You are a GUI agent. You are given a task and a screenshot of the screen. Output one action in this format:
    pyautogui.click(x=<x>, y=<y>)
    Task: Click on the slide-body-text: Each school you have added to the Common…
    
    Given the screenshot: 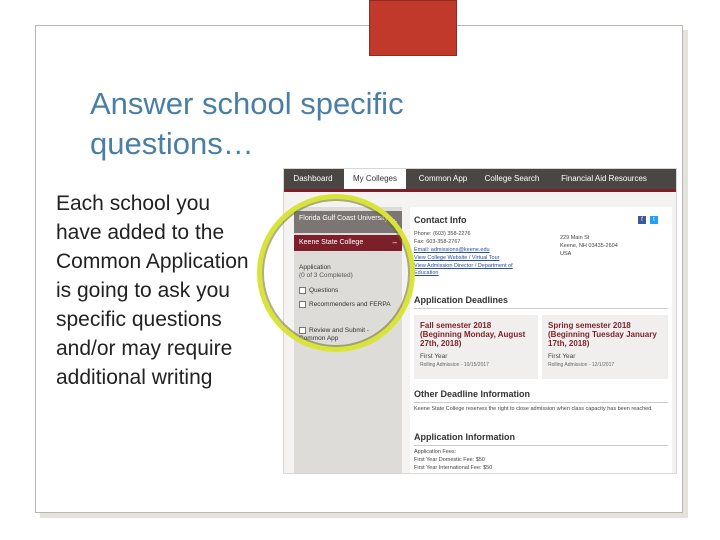 What is the action you would take?
    pyautogui.click(x=152, y=290)
    